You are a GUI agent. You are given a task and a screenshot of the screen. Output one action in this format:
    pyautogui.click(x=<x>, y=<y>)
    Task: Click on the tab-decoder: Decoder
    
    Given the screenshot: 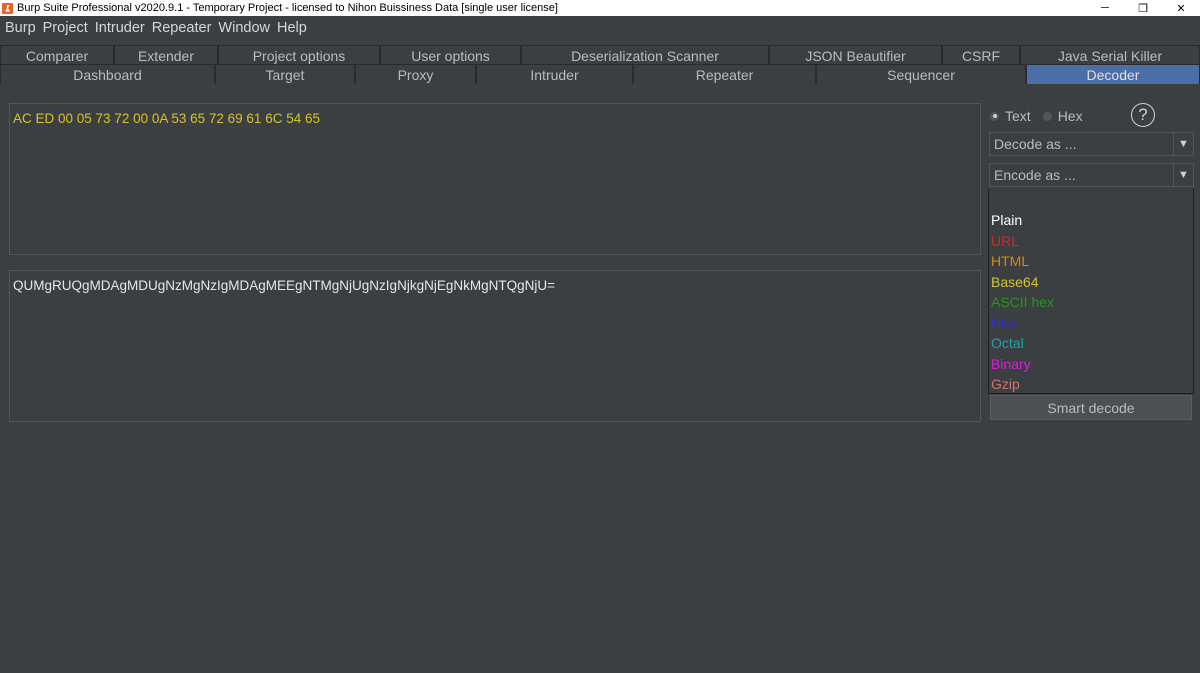 What is the action you would take?
    pyautogui.click(x=1113, y=74)
    